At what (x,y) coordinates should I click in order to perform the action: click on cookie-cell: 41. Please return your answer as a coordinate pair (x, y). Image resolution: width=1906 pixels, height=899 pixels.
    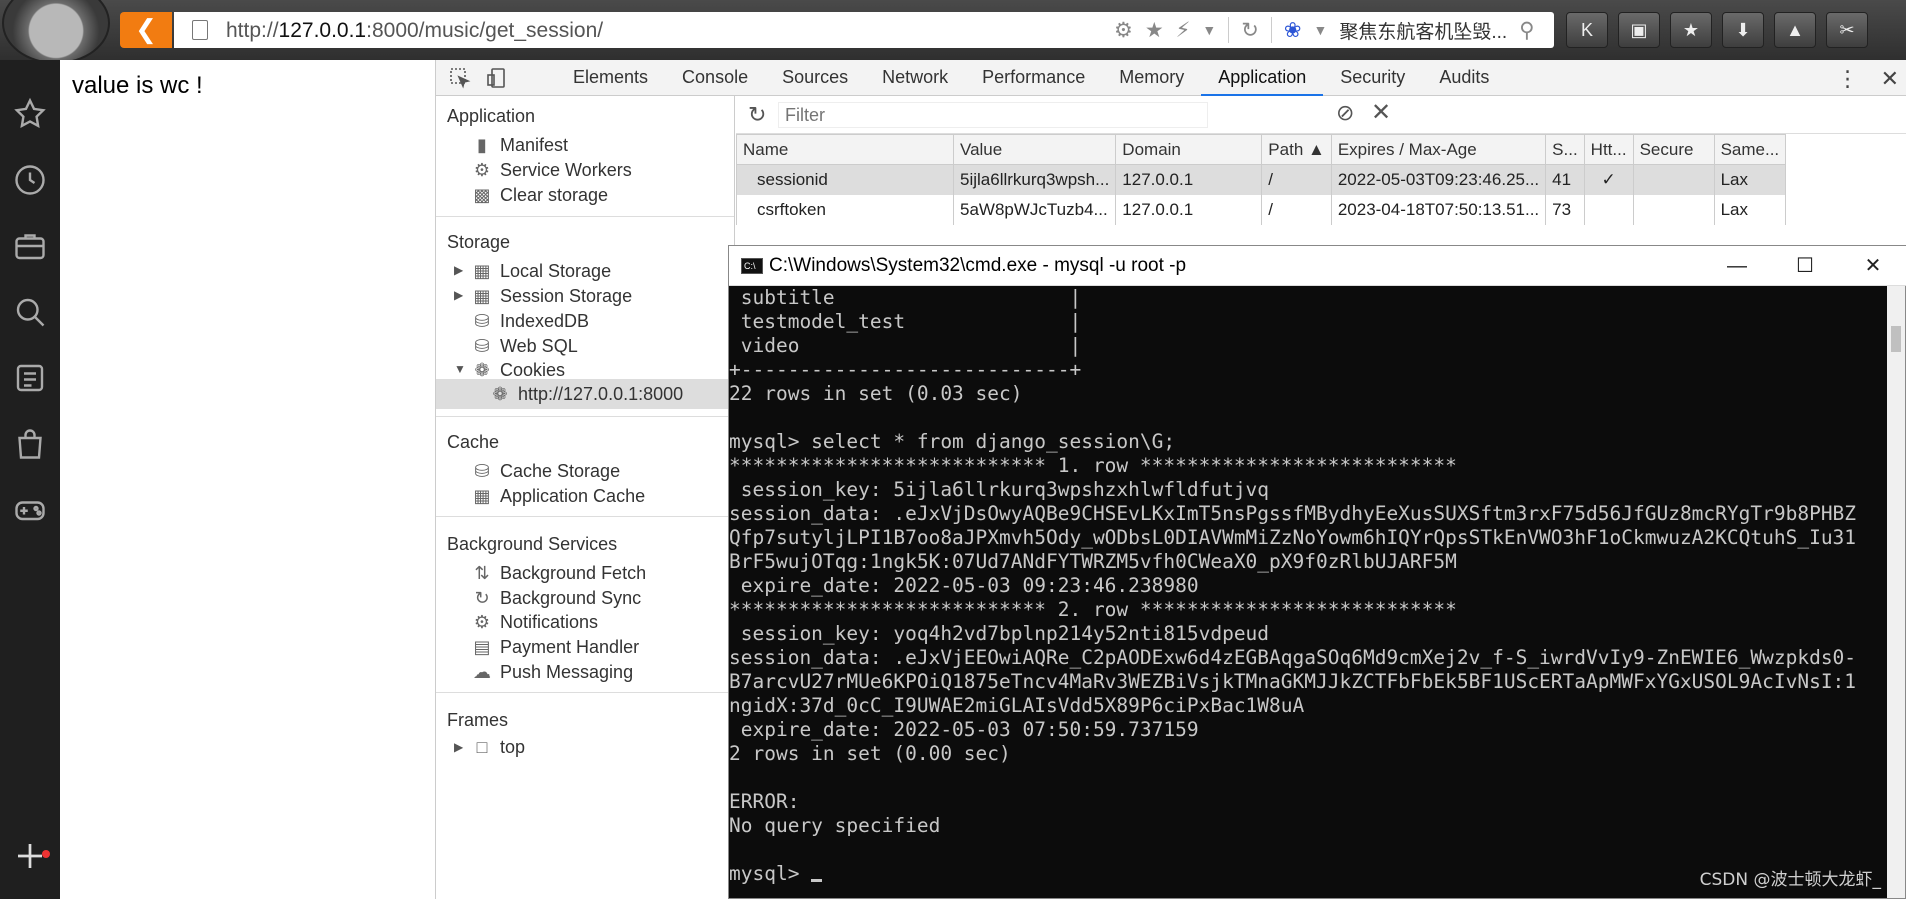
    Looking at the image, I should click on (1565, 179).